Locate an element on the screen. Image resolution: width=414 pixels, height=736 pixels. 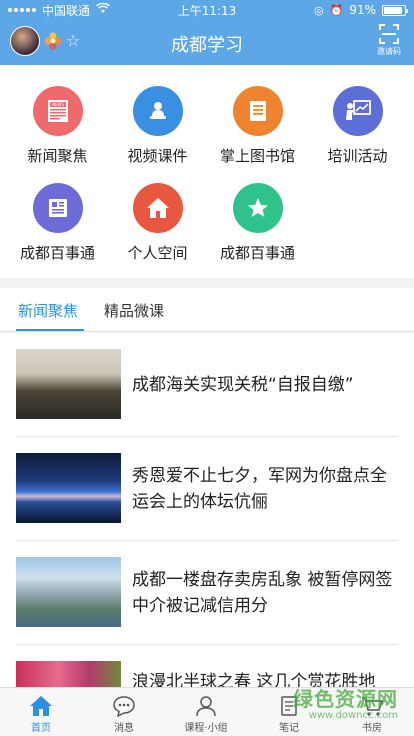
app-header: ☆ 成都学习 邀请码 is located at coordinates (207, 42).